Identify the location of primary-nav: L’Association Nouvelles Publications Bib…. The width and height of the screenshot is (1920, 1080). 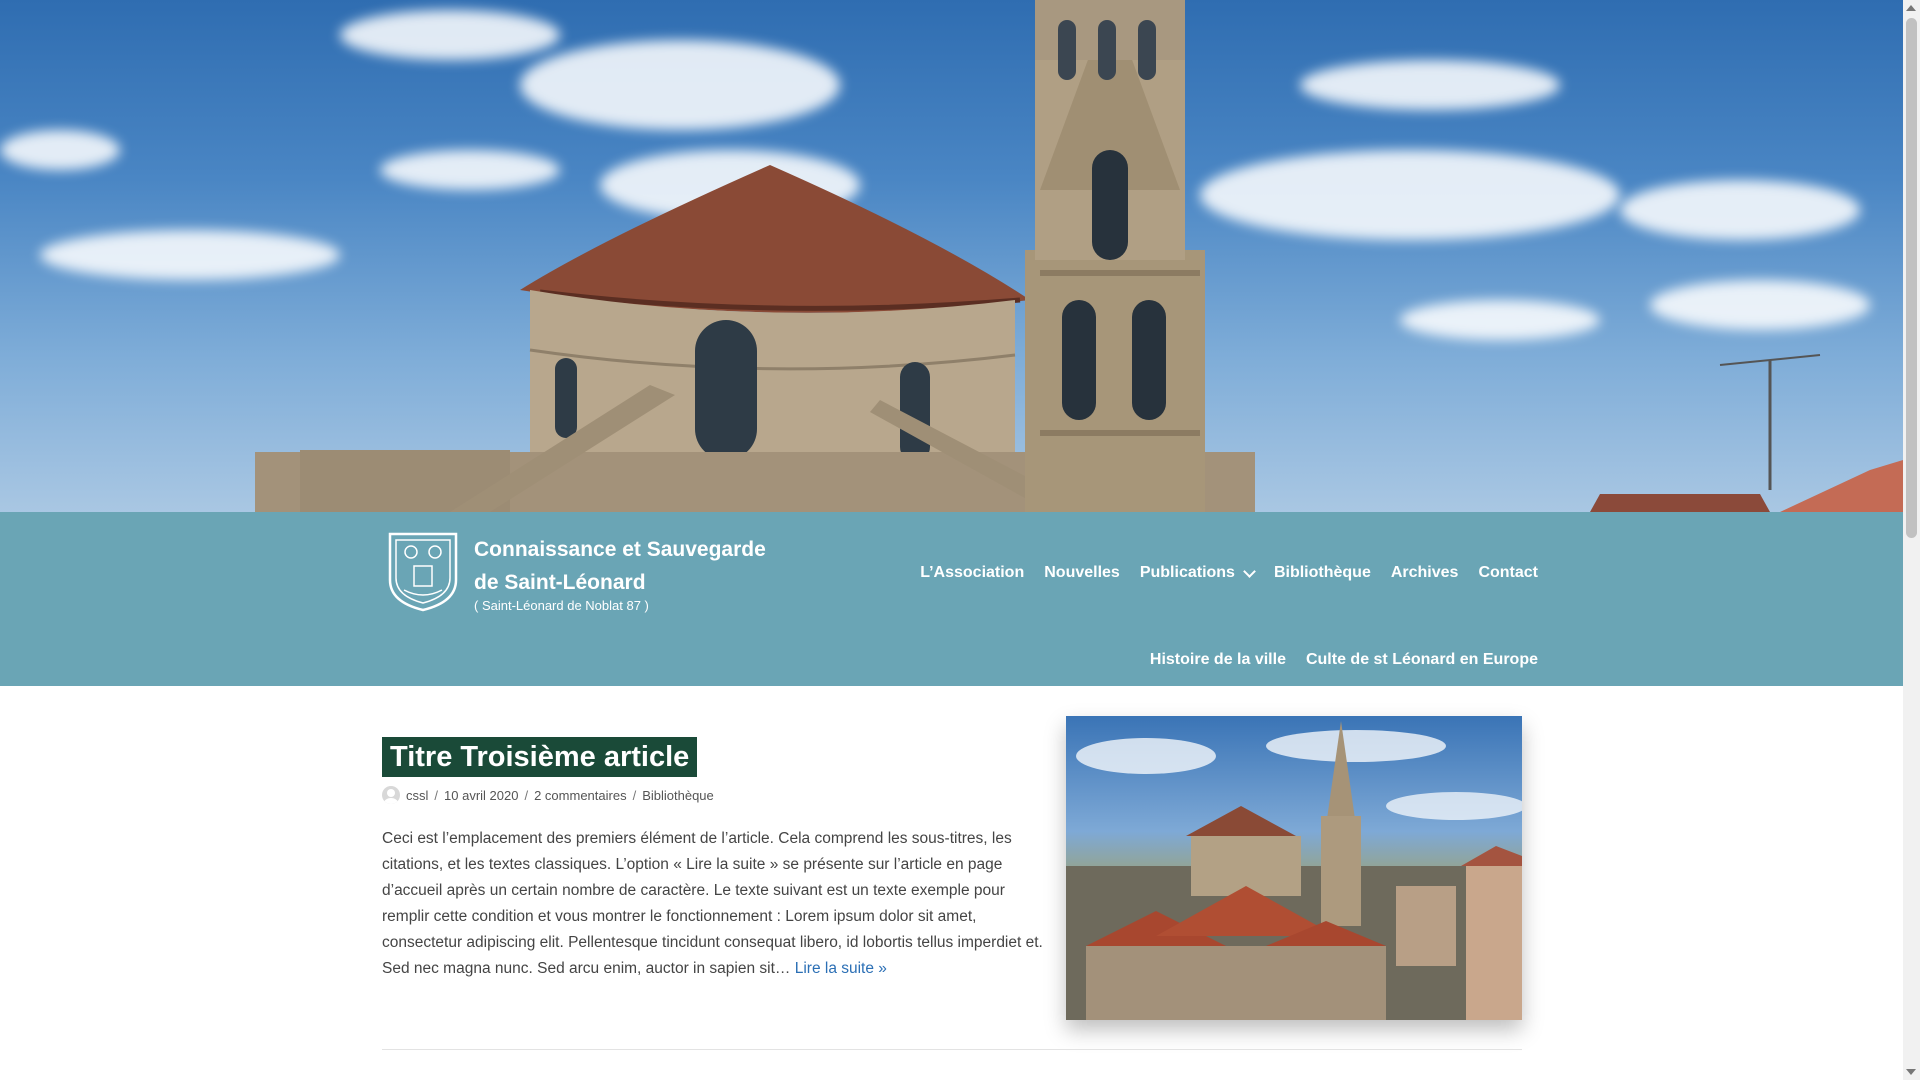
(1229, 573).